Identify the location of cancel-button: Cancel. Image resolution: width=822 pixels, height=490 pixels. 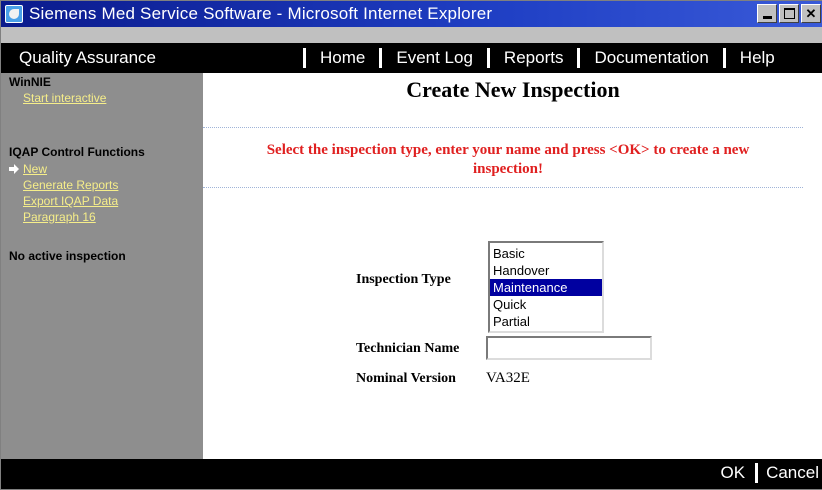
(792, 473).